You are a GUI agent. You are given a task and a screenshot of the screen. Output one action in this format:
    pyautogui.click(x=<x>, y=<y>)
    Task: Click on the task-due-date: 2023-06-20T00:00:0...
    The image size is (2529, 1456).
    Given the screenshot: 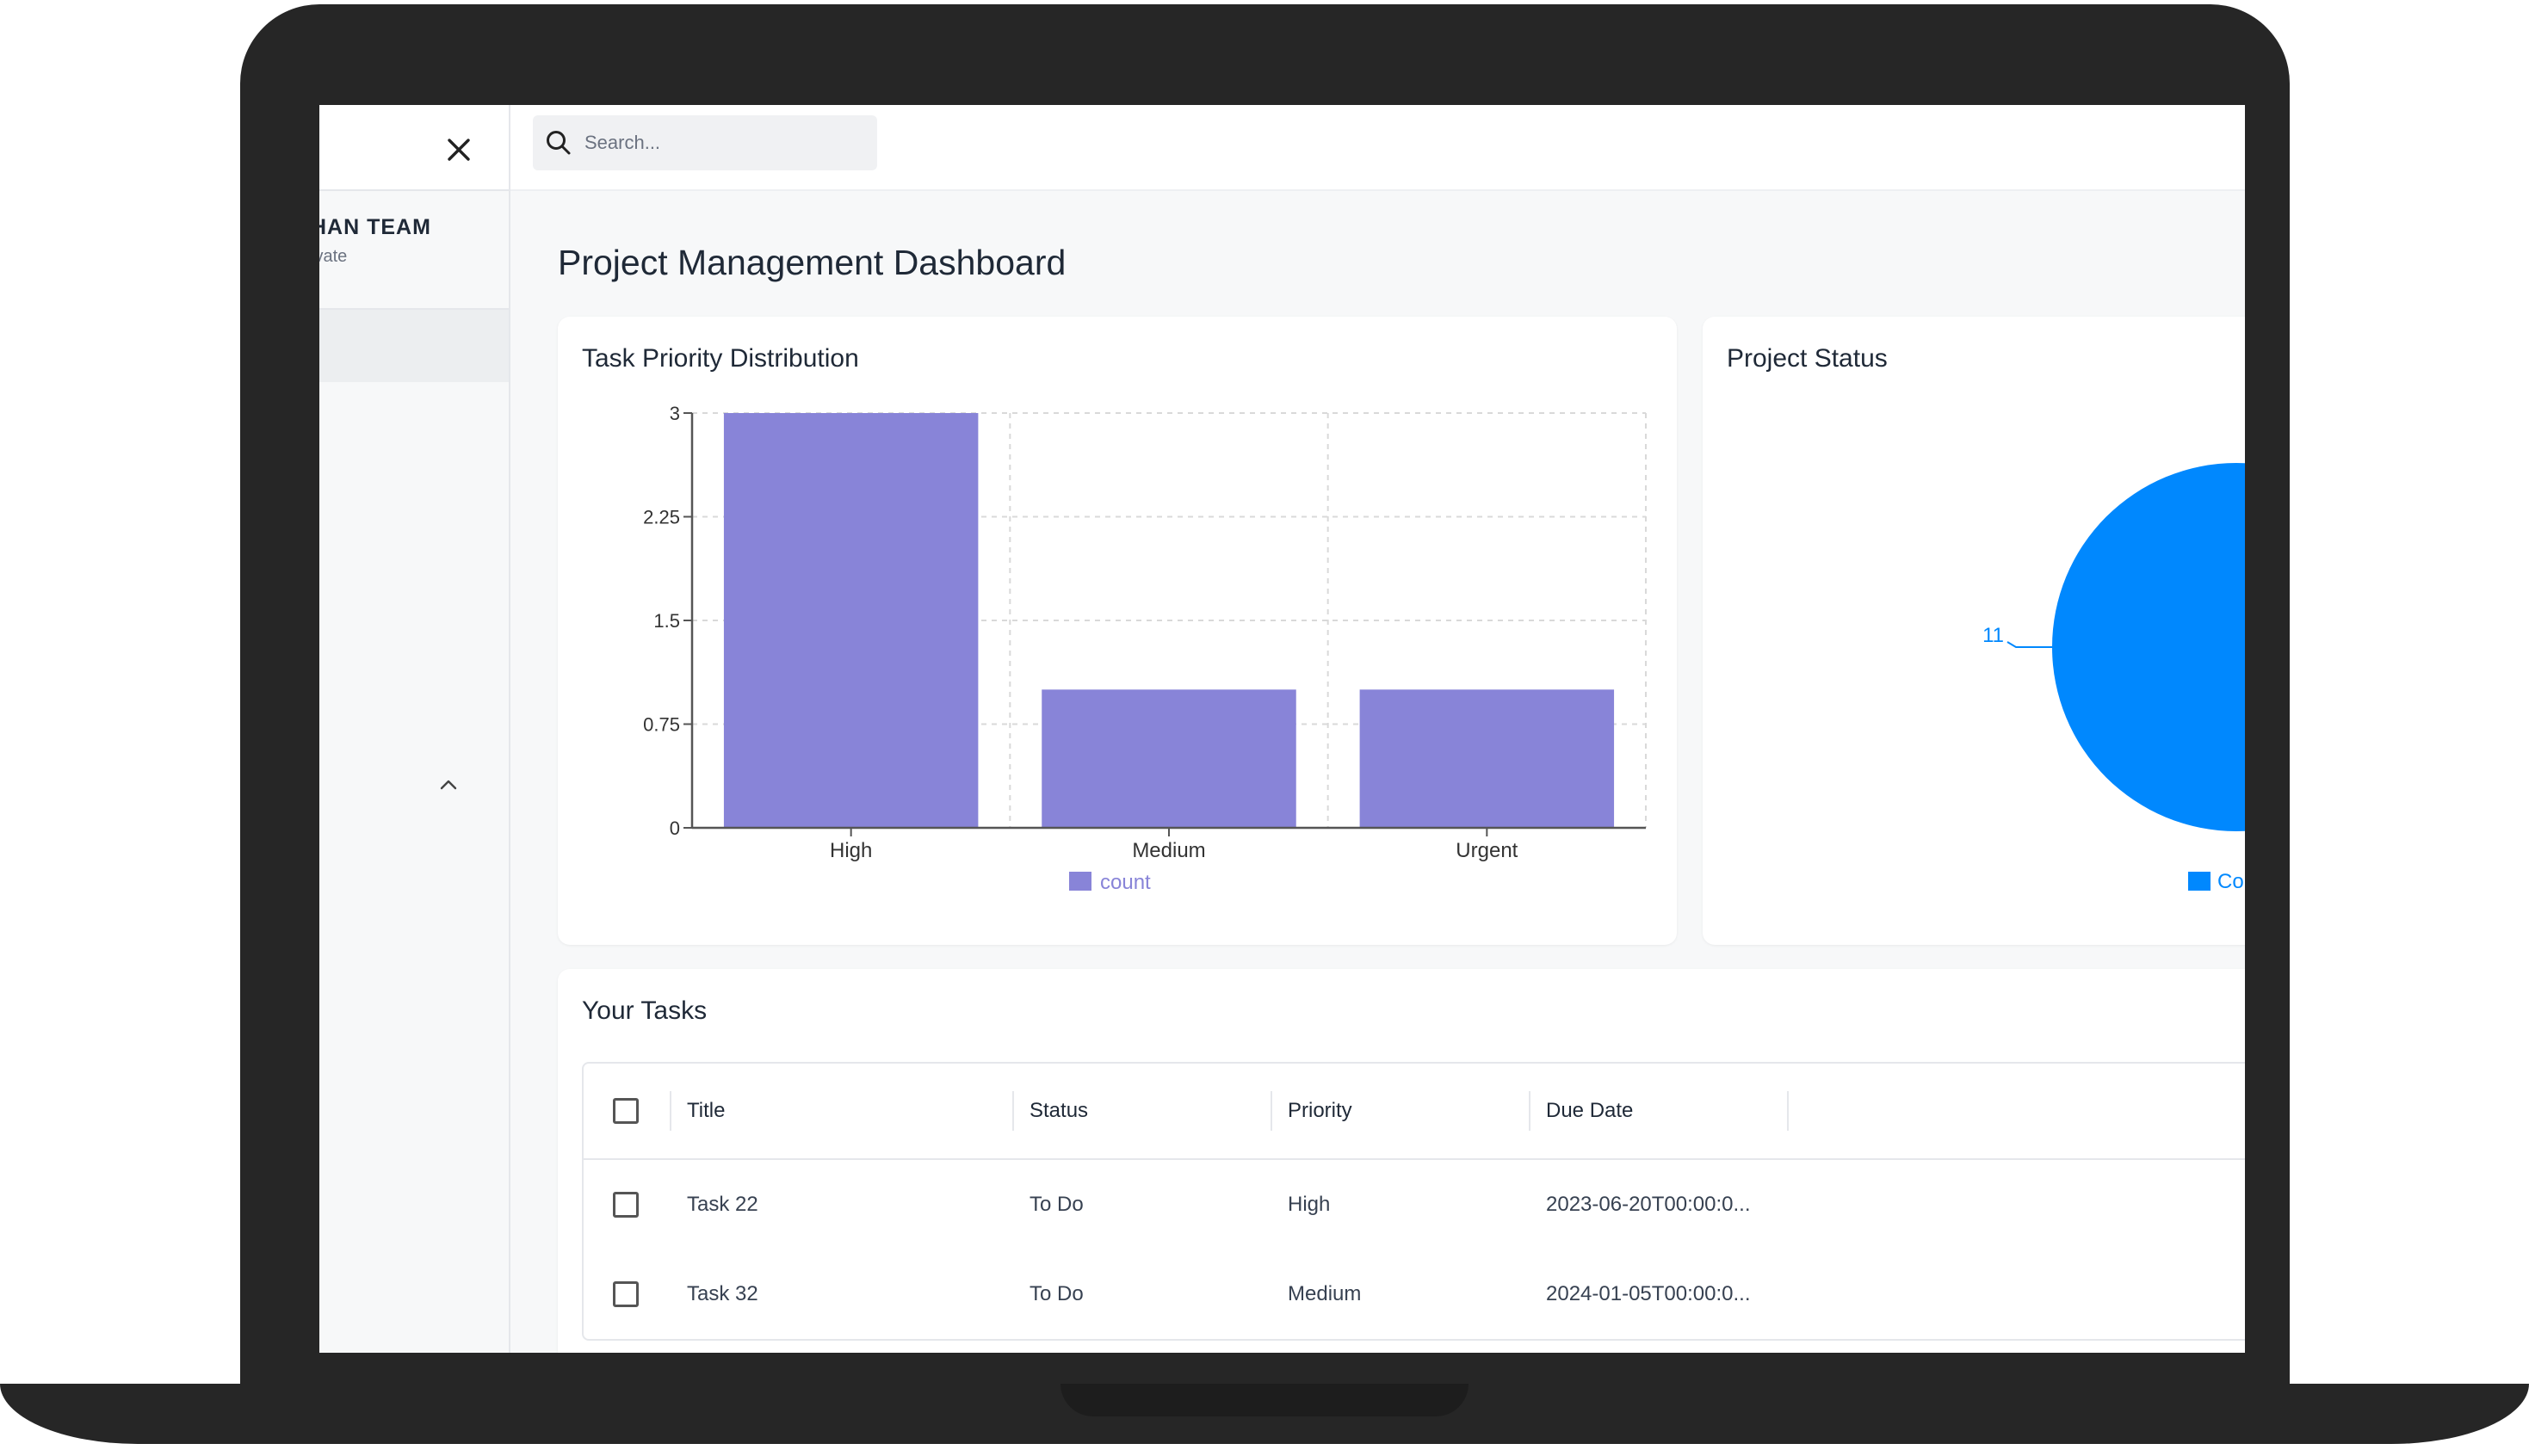 What is the action you would take?
    pyautogui.click(x=1648, y=1205)
    